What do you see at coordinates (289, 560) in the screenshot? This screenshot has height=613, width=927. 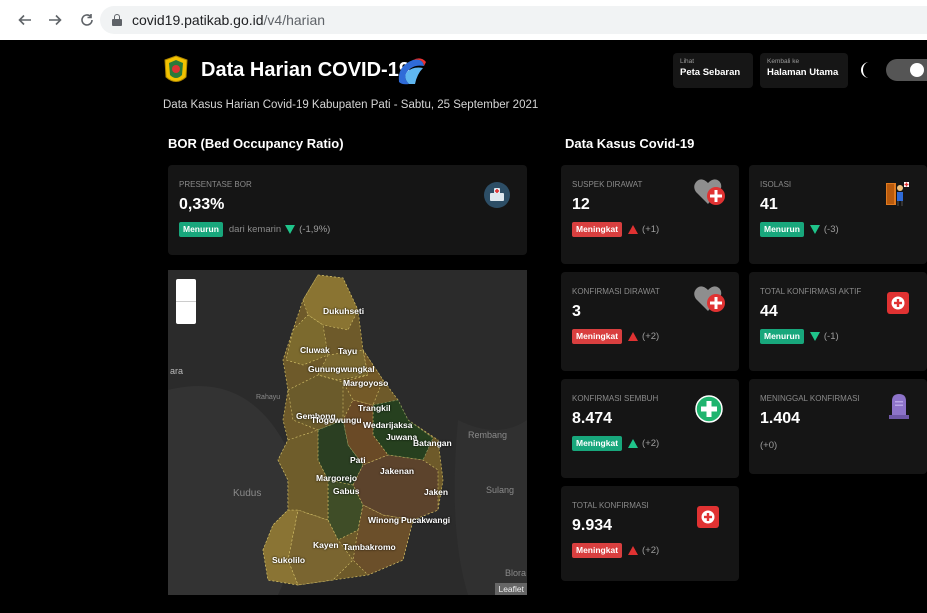 I see `map-label: Sukolilo` at bounding box center [289, 560].